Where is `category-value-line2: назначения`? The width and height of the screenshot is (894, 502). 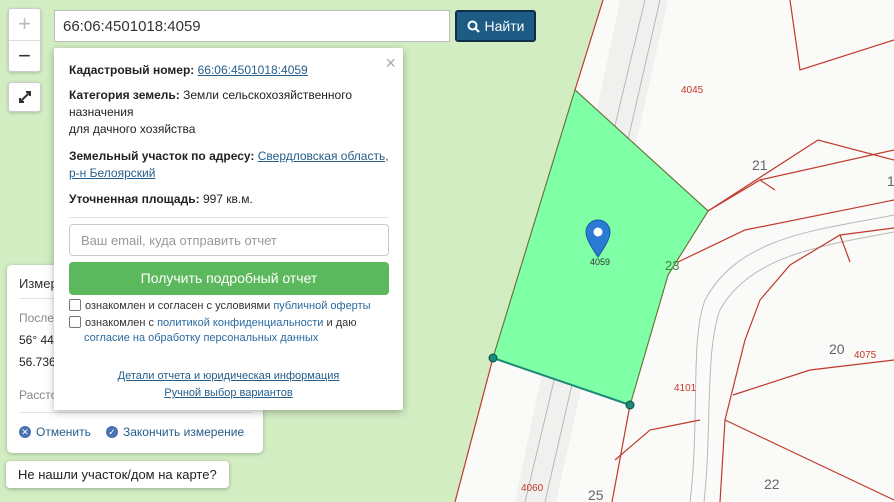 category-value-line2: назначения is located at coordinates (101, 112).